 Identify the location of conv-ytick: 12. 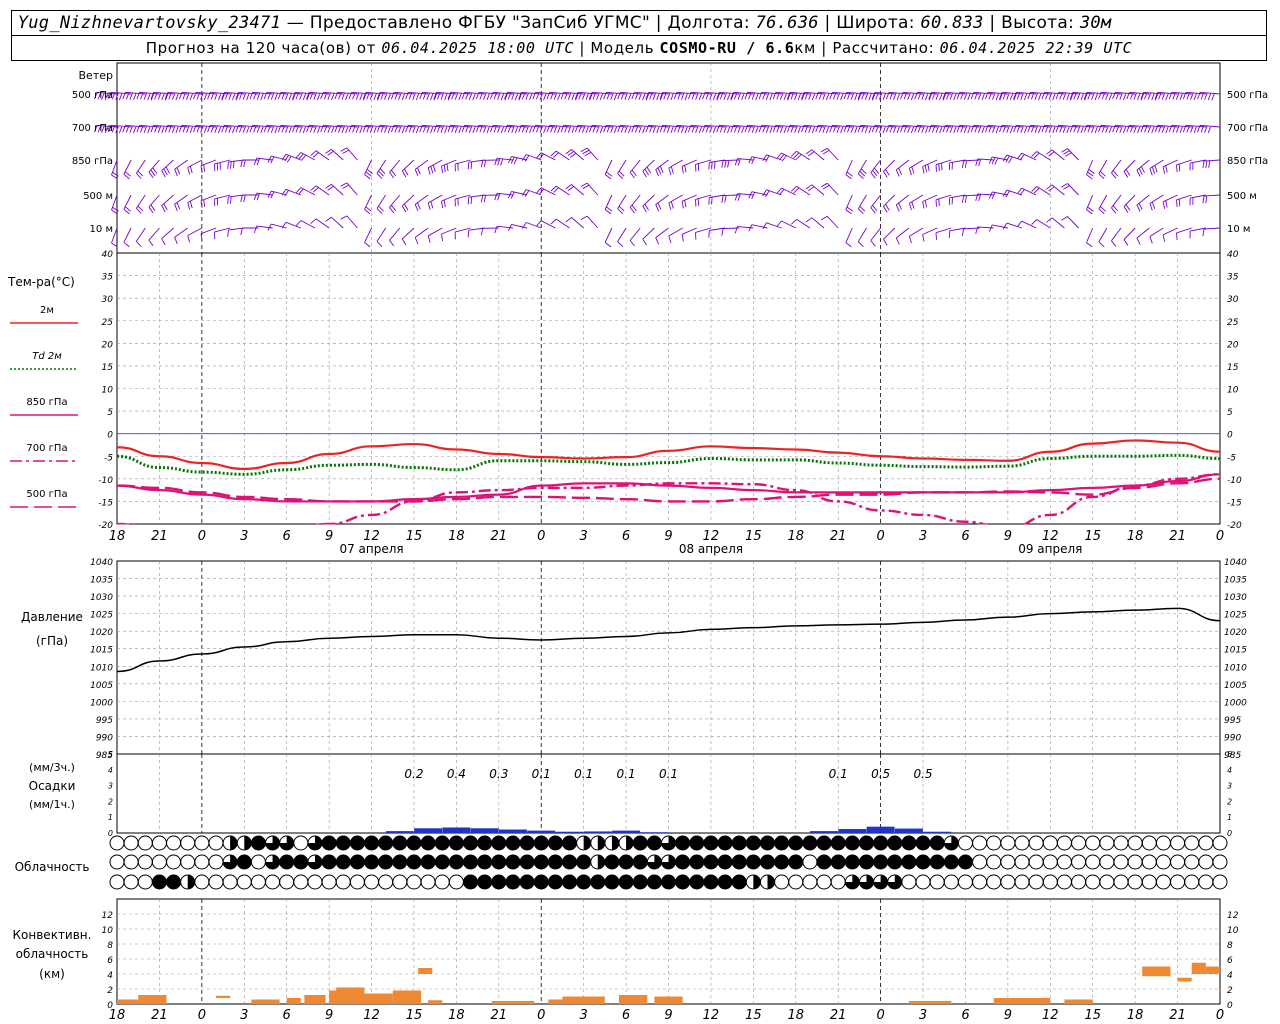
(108, 916).